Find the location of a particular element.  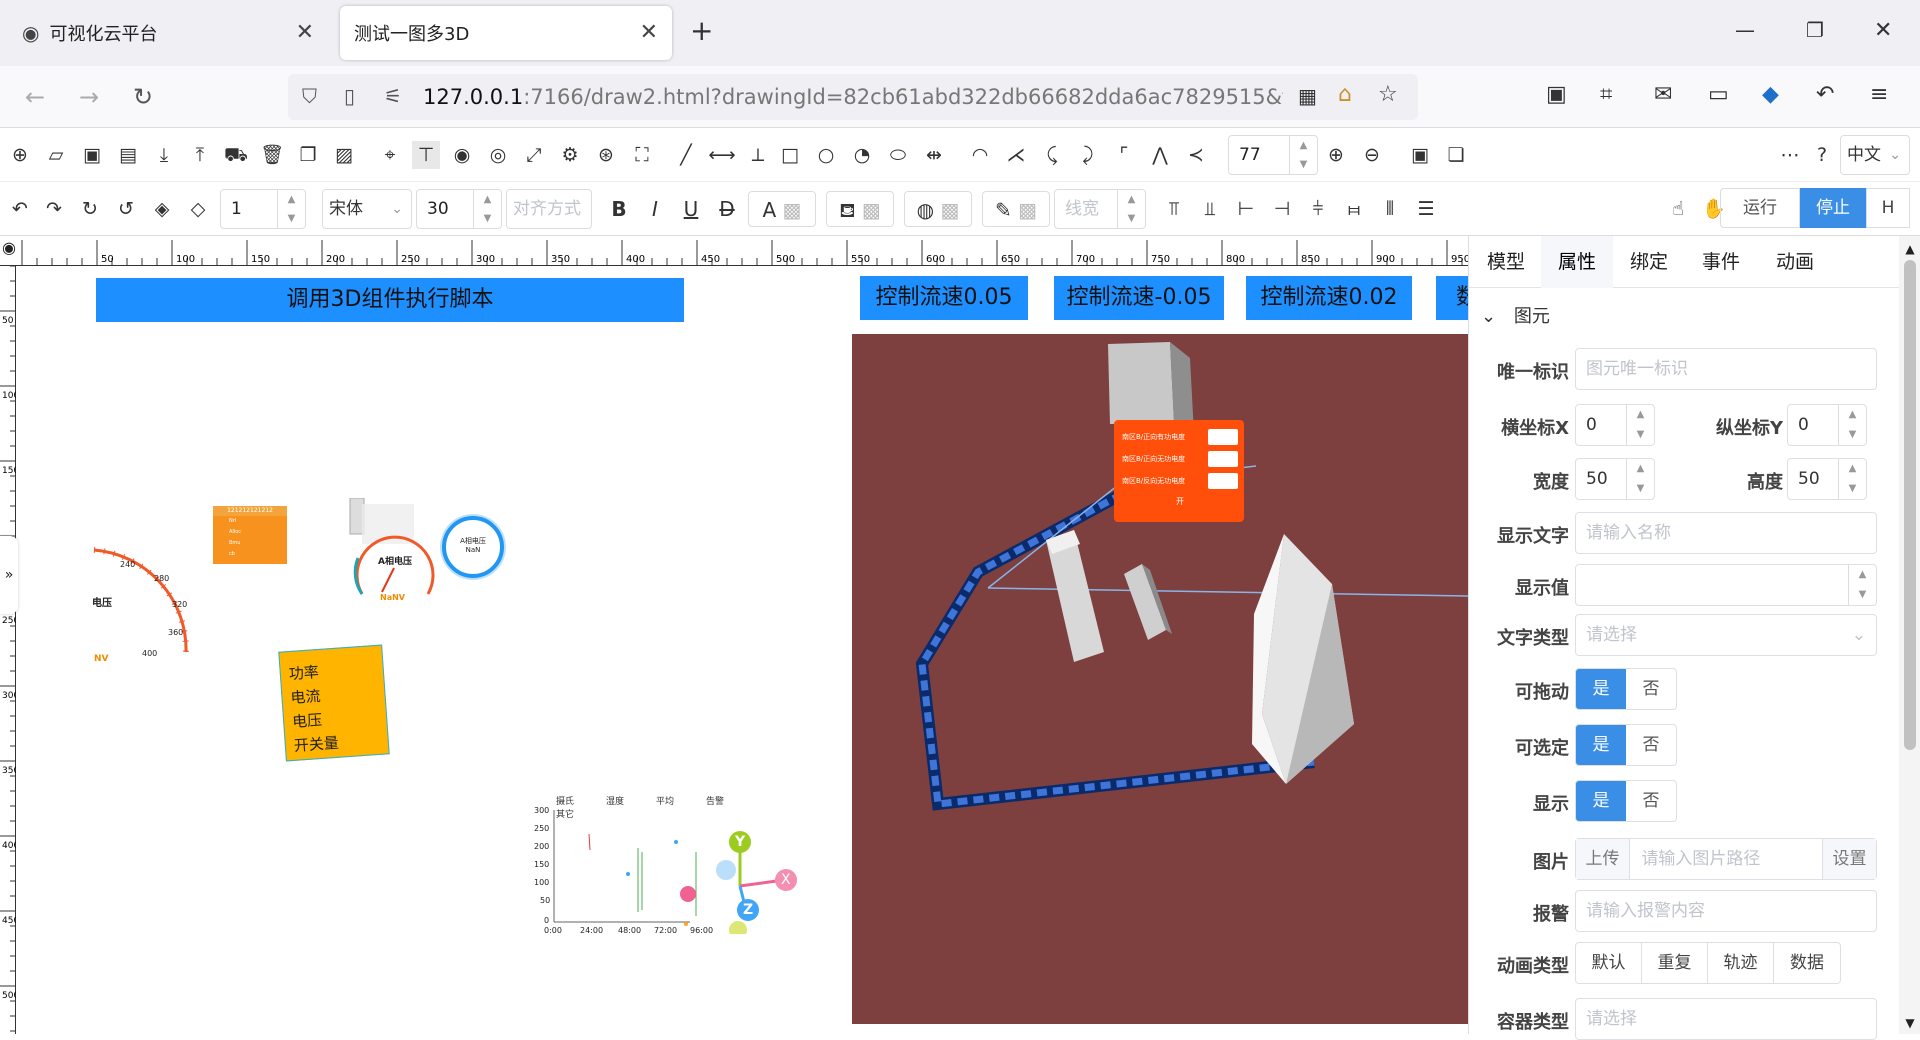

menu-icon: ≡ is located at coordinates (1879, 94).